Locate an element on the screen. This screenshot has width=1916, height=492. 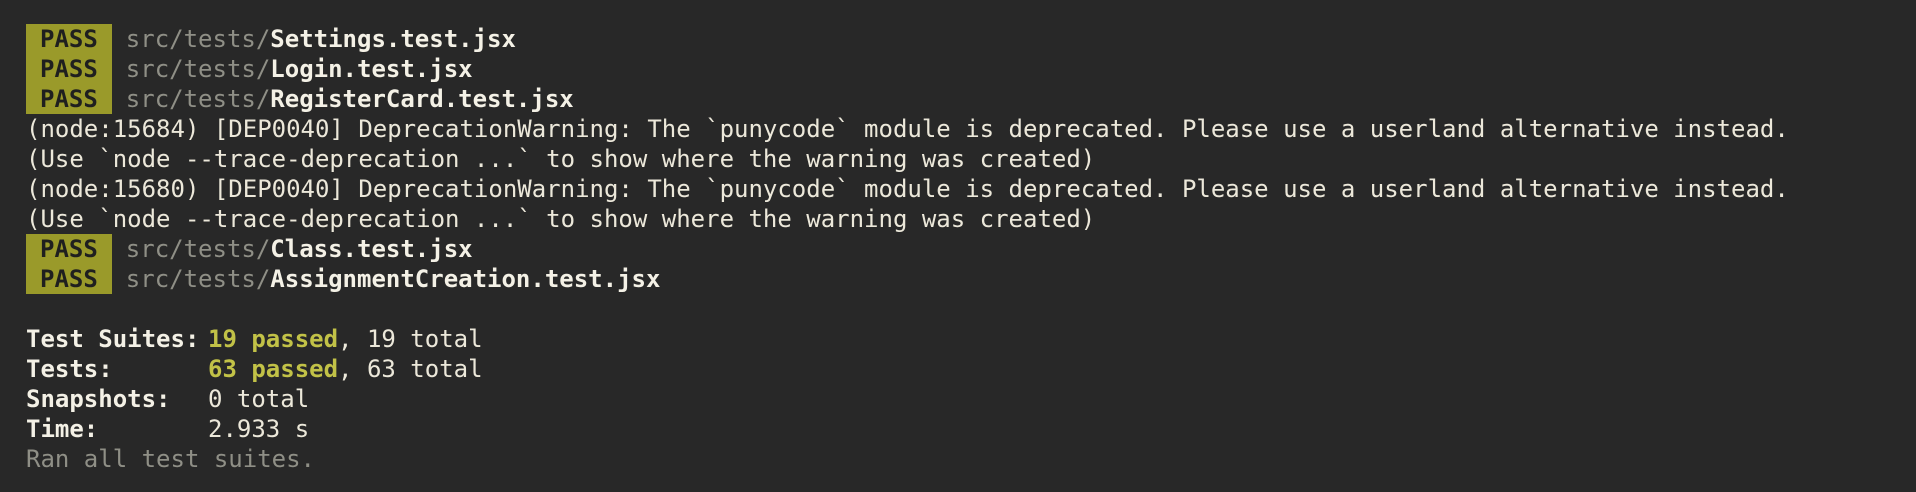
test-file-name: AssignmentCreation.test.jsx is located at coordinates (465, 279).